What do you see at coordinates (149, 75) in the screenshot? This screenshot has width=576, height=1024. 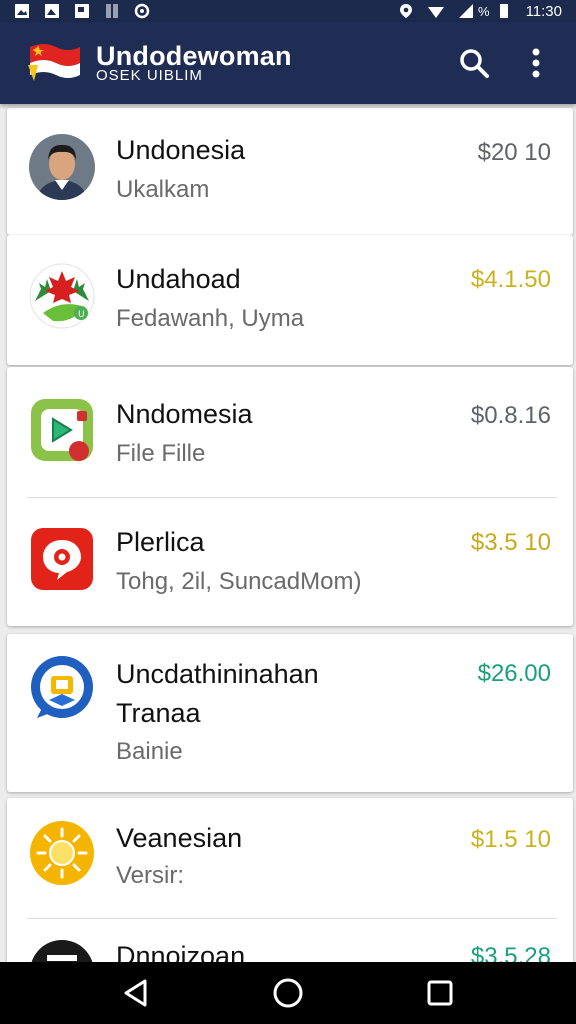 I see `app-subtitle: OSEK UIBLIM` at bounding box center [149, 75].